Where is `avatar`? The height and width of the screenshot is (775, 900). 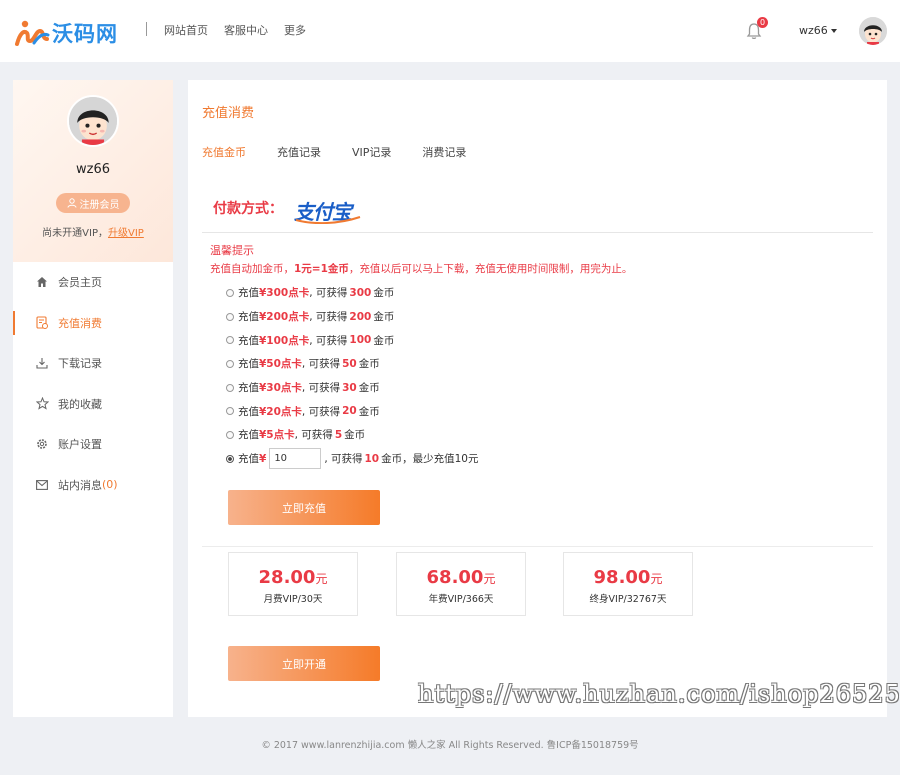
avatar is located at coordinates (873, 31).